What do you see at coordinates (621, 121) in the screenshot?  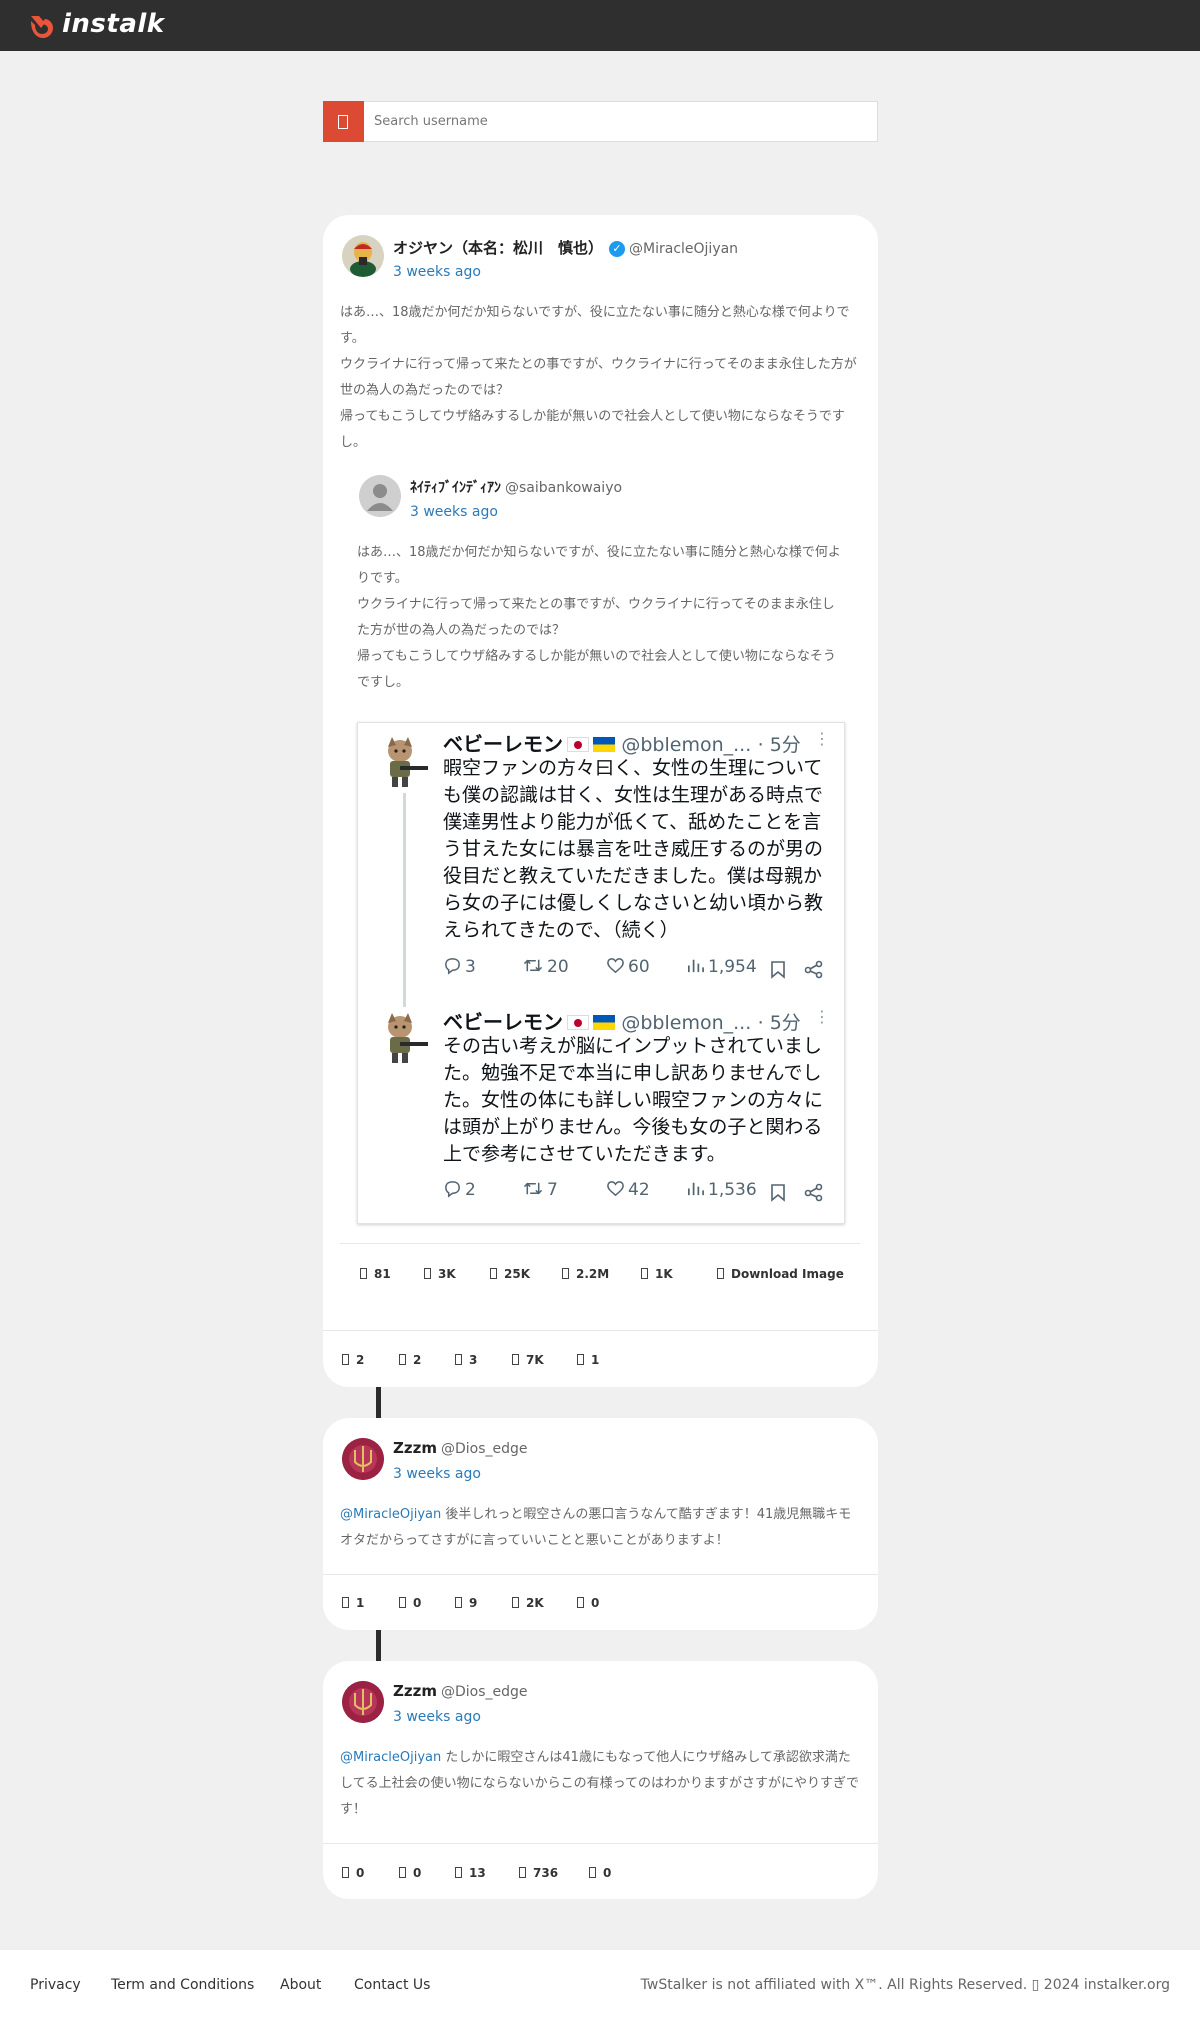 I see `search-input` at bounding box center [621, 121].